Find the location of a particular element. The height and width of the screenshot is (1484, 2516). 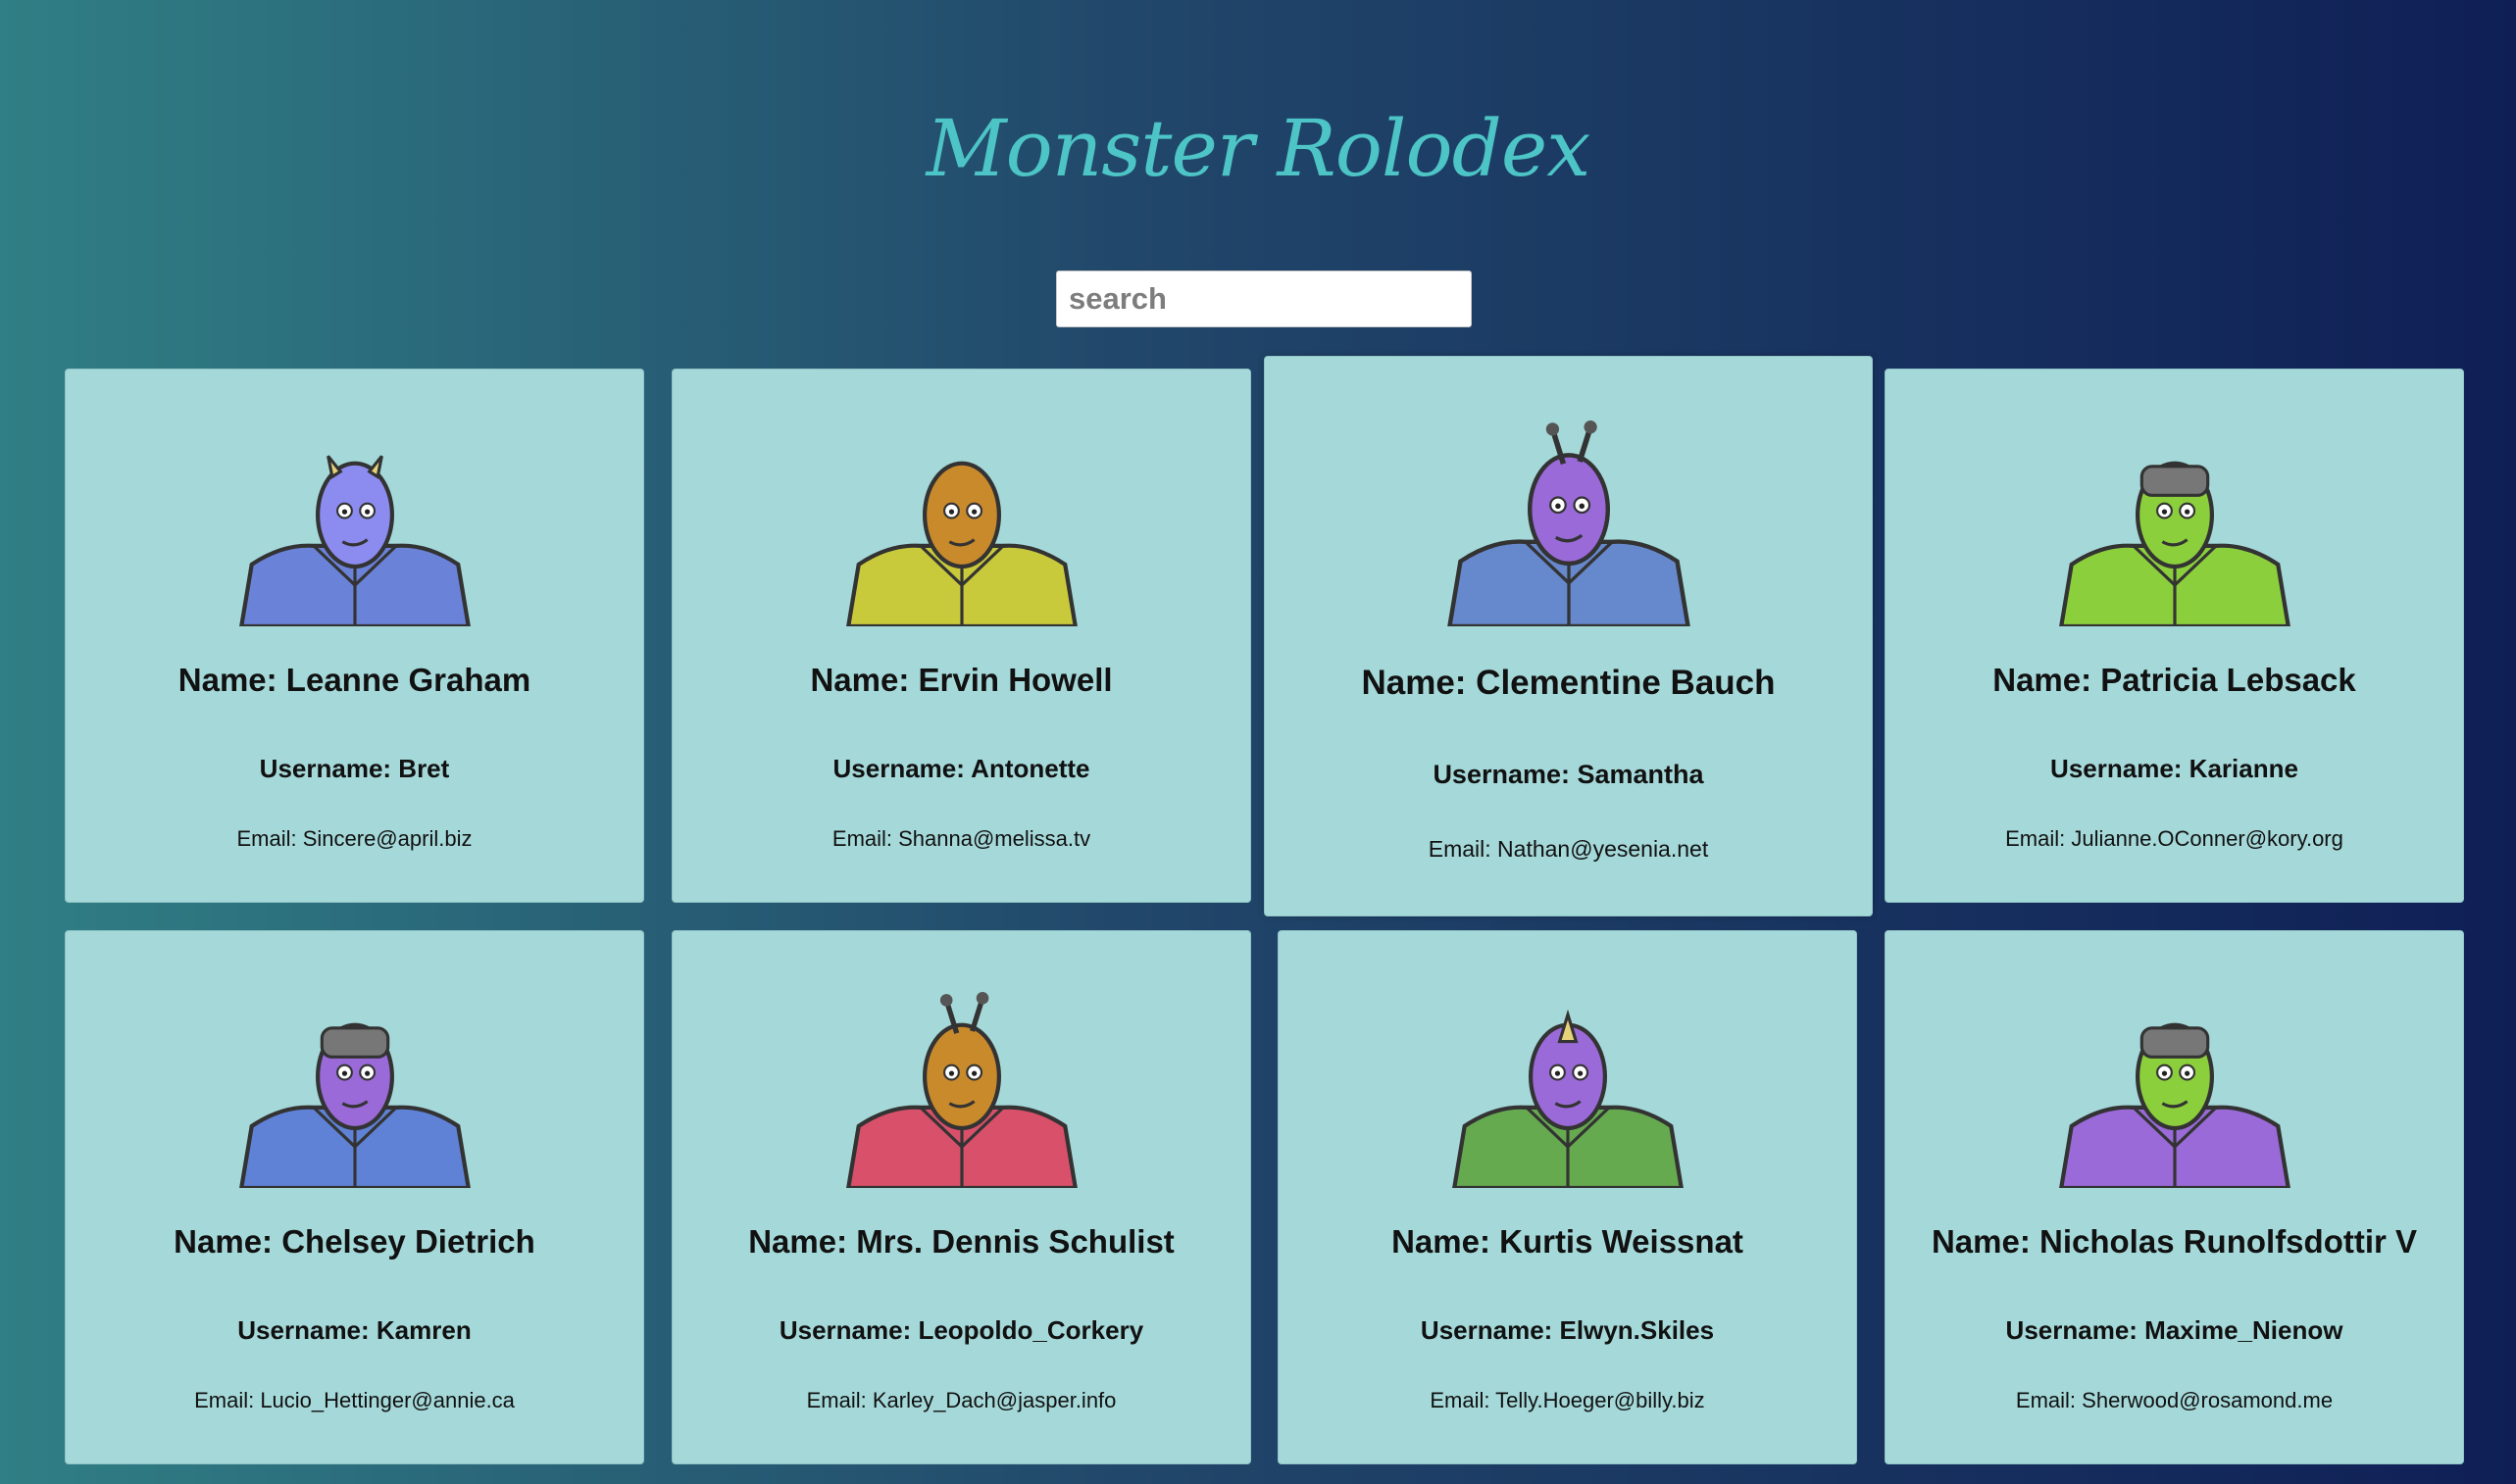

search-input is located at coordinates (1264, 299).